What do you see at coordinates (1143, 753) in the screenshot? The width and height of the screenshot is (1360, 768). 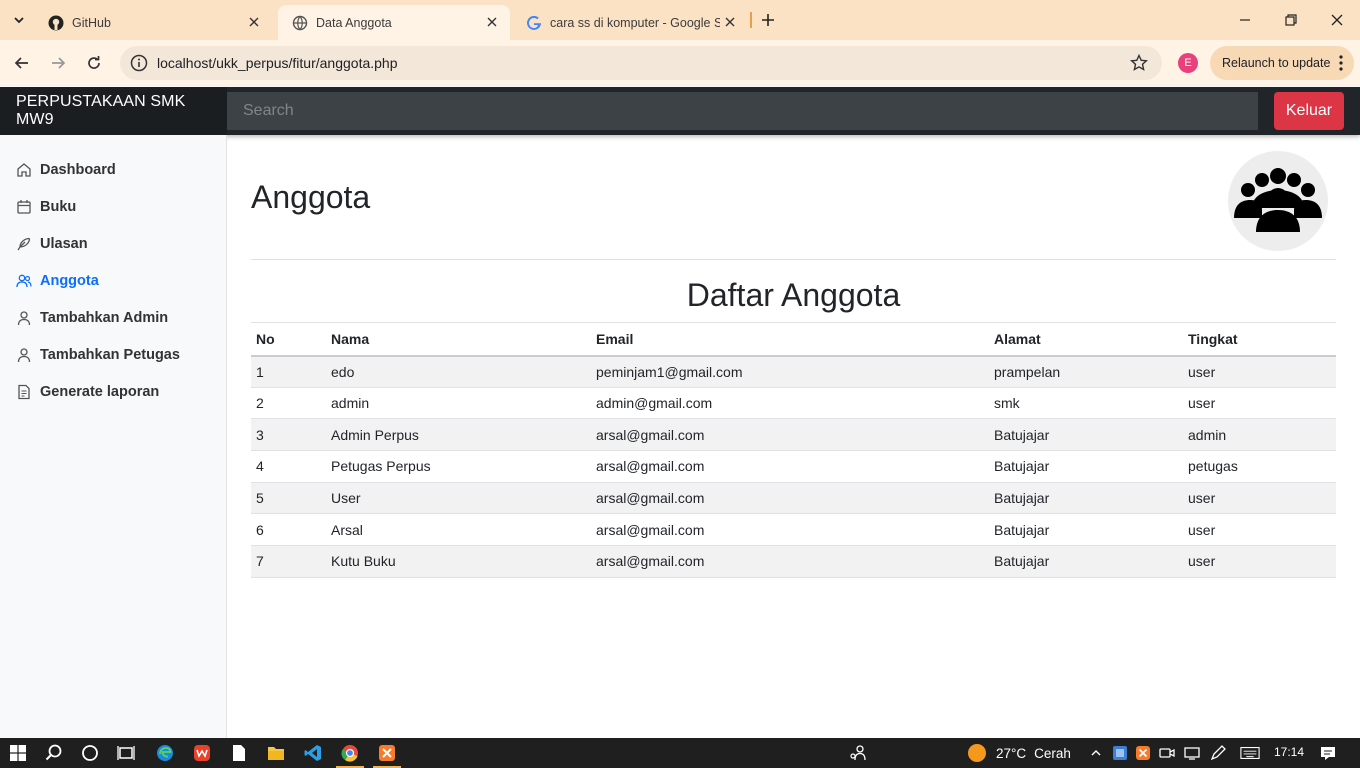 I see `tray-xampp` at bounding box center [1143, 753].